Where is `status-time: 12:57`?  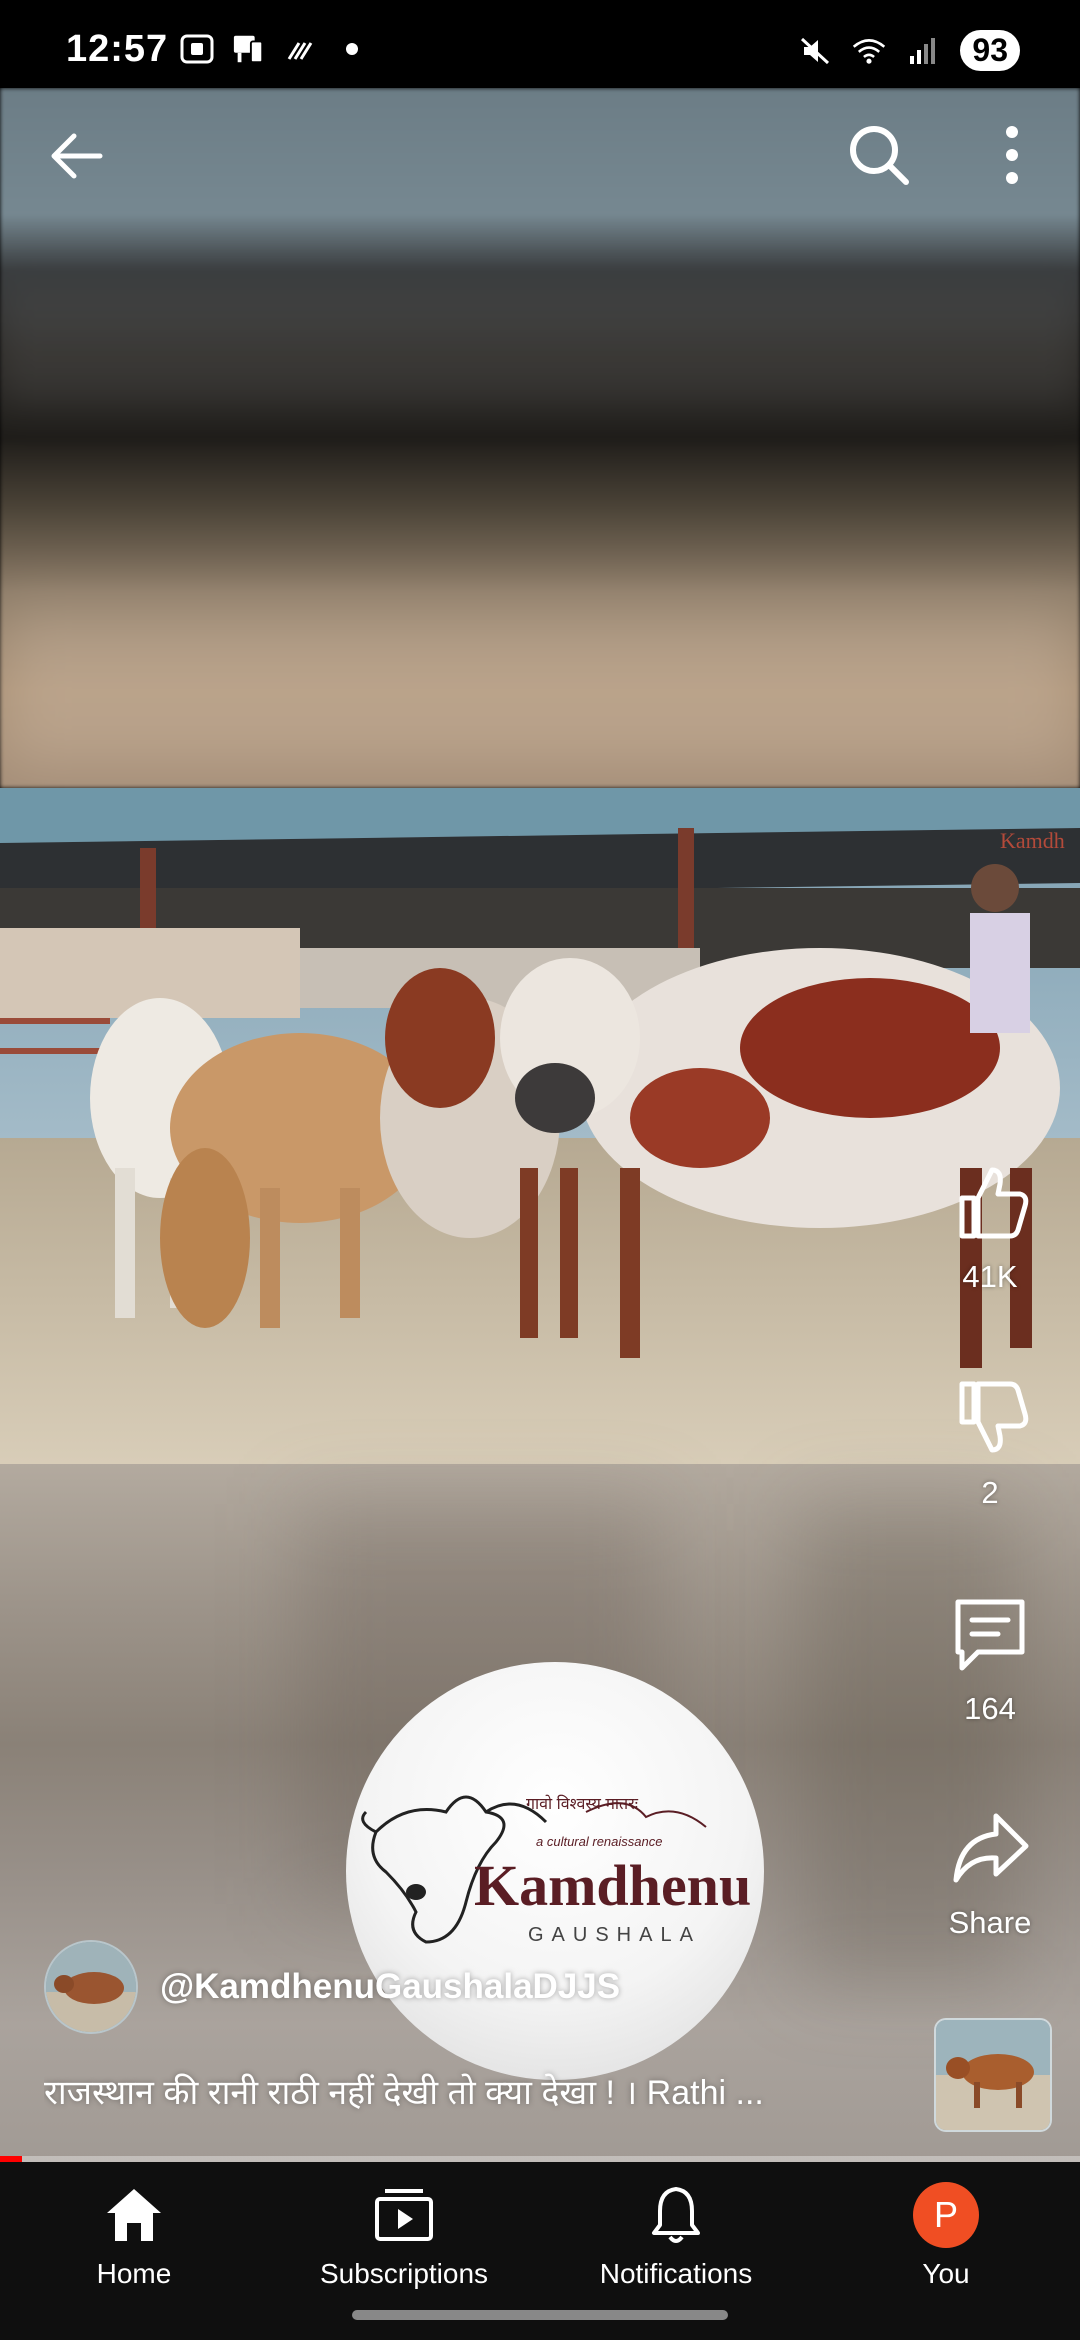 status-time: 12:57 is located at coordinates (117, 49).